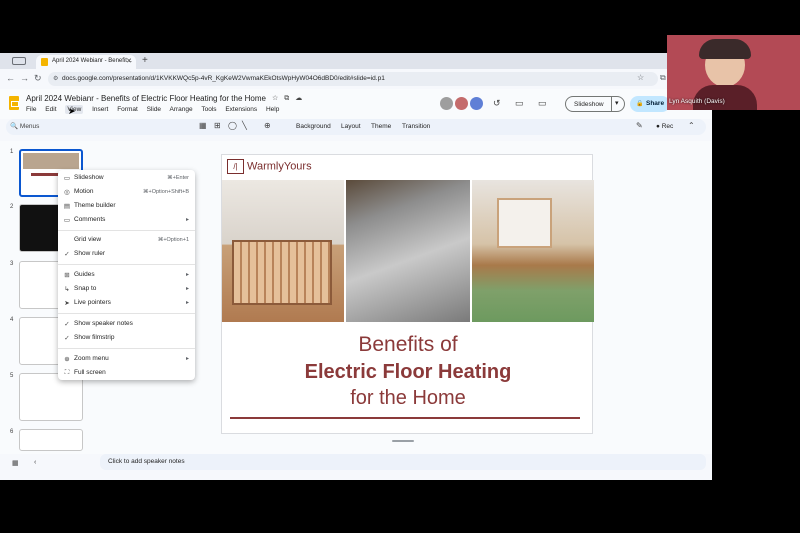  I want to click on menu-item-comments: ▭ Comments ▸, so click(126, 221).